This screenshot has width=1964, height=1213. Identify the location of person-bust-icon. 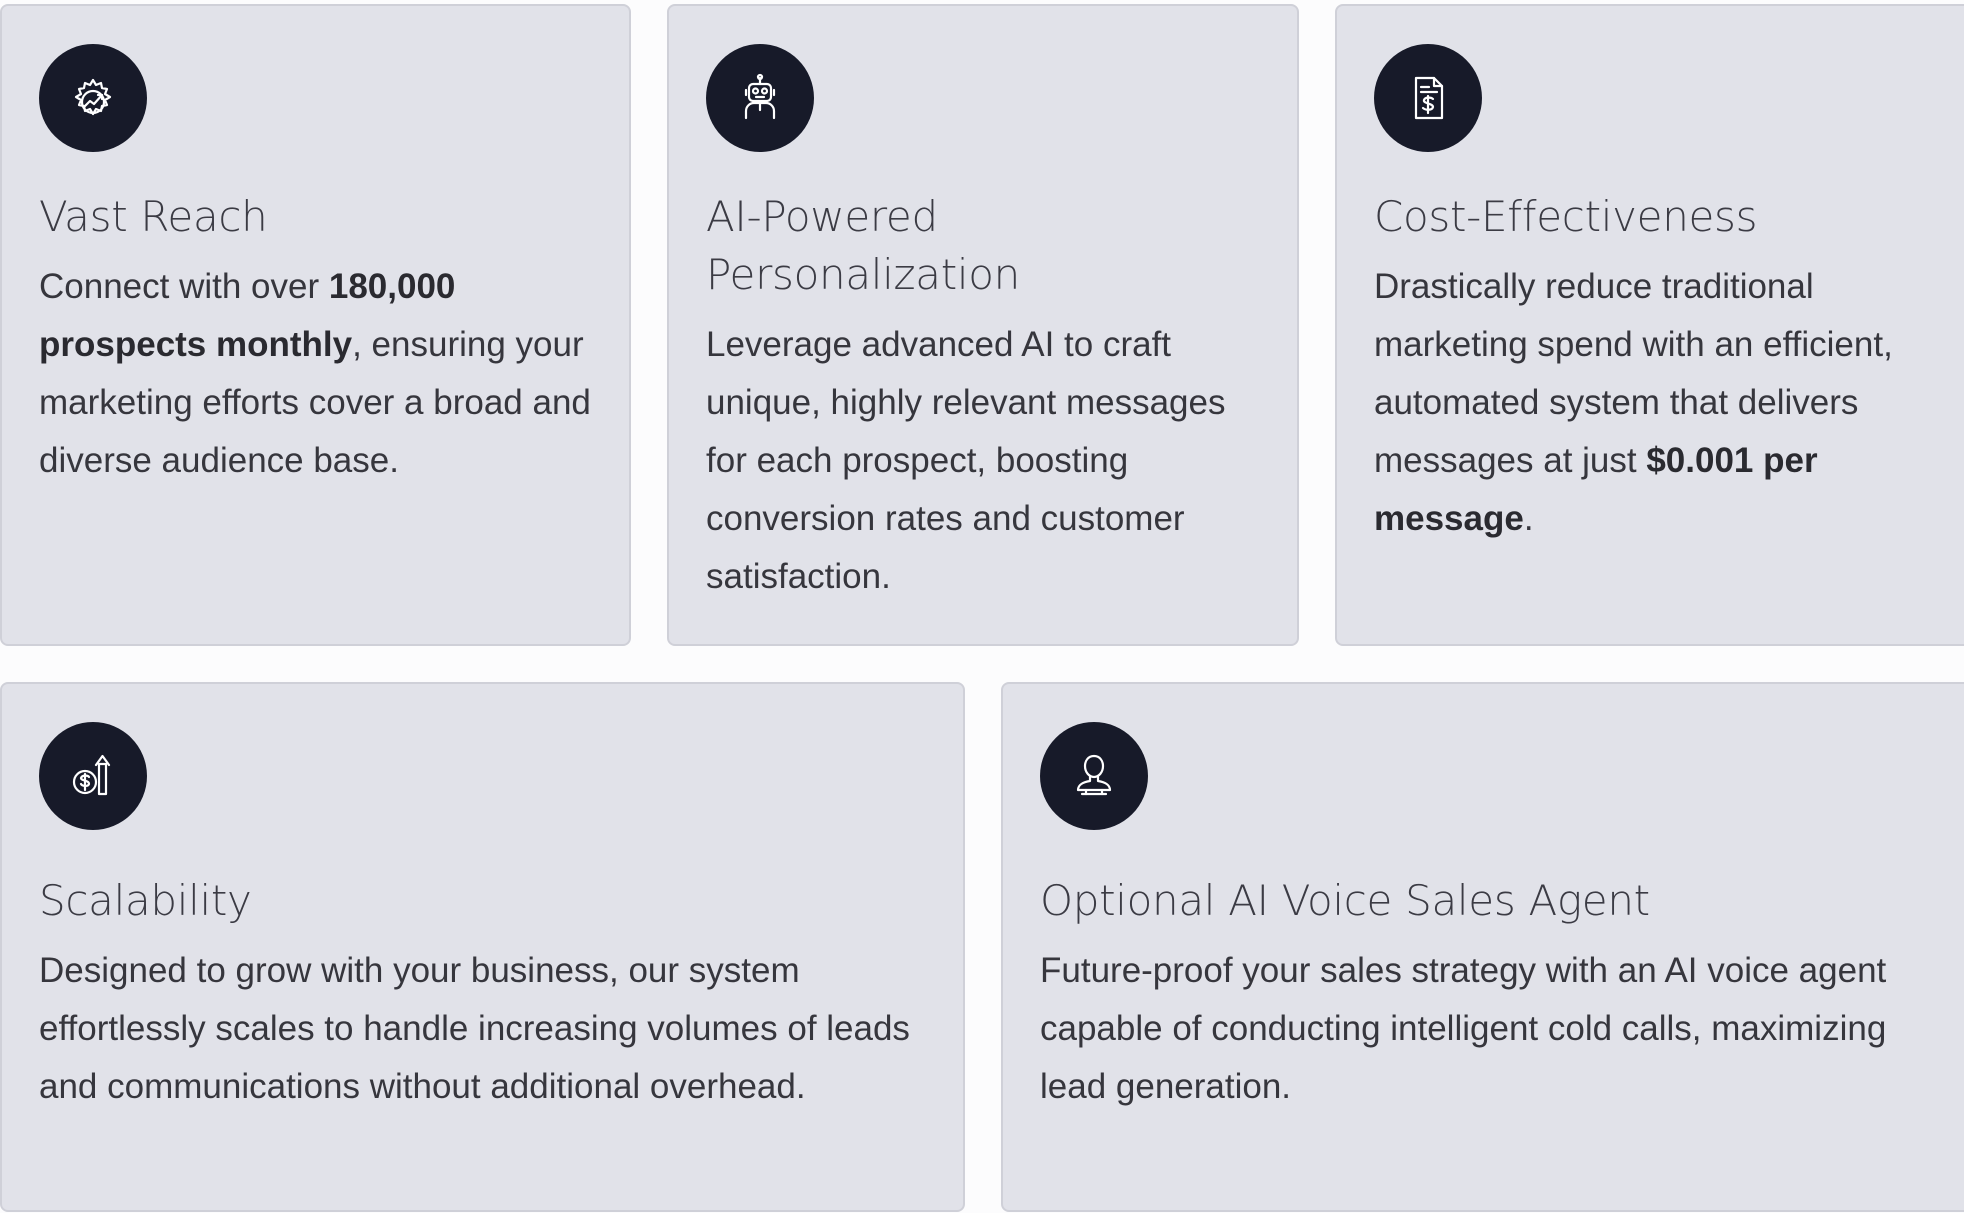
(1094, 776).